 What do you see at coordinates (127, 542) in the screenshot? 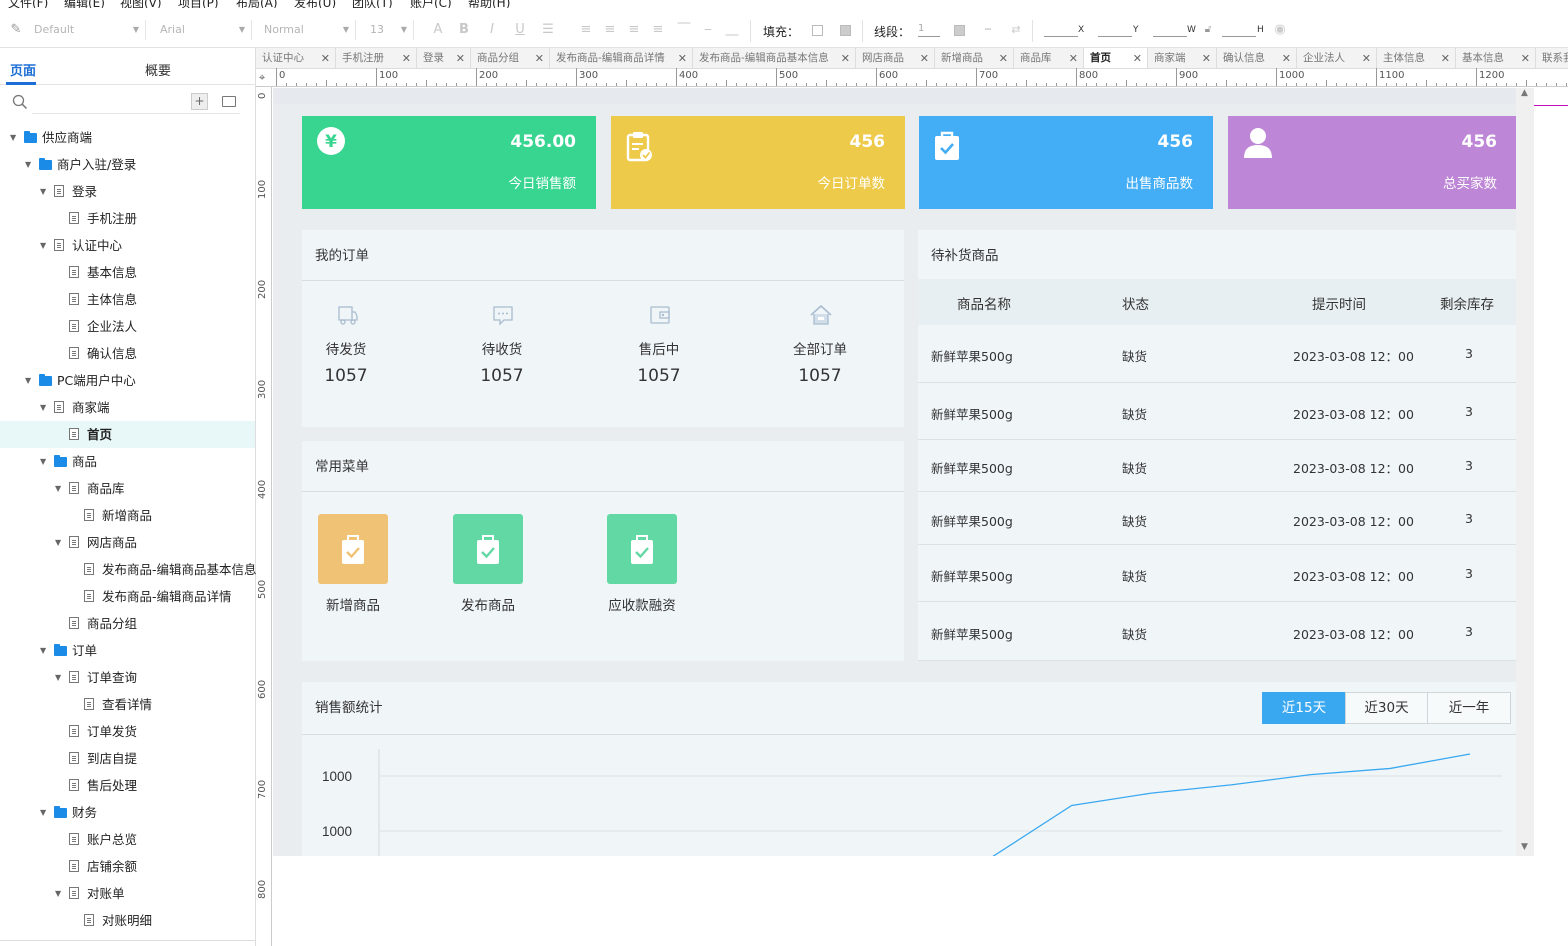
I see `tree-item: ▼ 网店商品` at bounding box center [127, 542].